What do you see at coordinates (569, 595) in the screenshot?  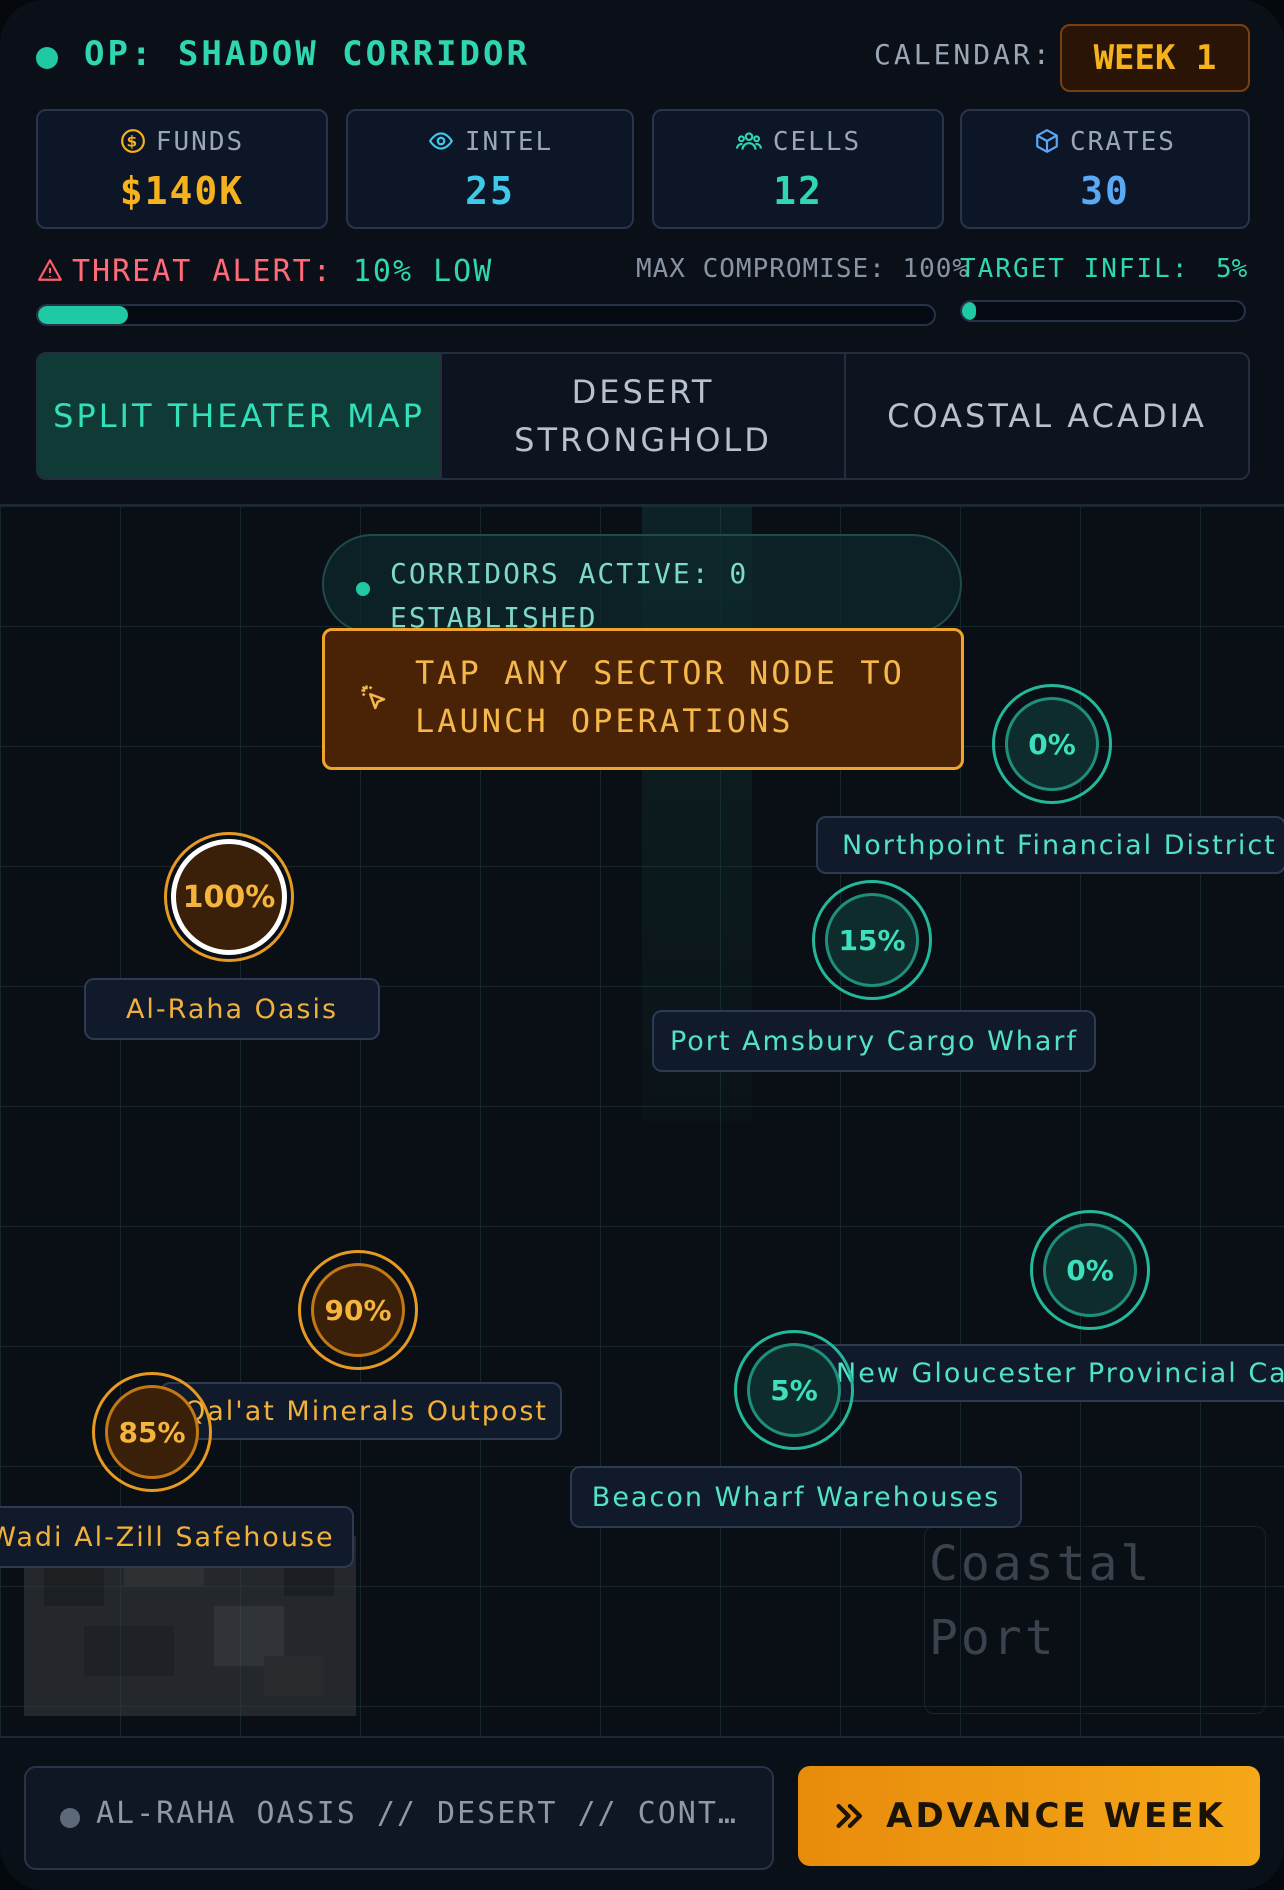 I see `corridors-status-text: CORRIDORS ACTIVE: 0 ESTABLISHED` at bounding box center [569, 595].